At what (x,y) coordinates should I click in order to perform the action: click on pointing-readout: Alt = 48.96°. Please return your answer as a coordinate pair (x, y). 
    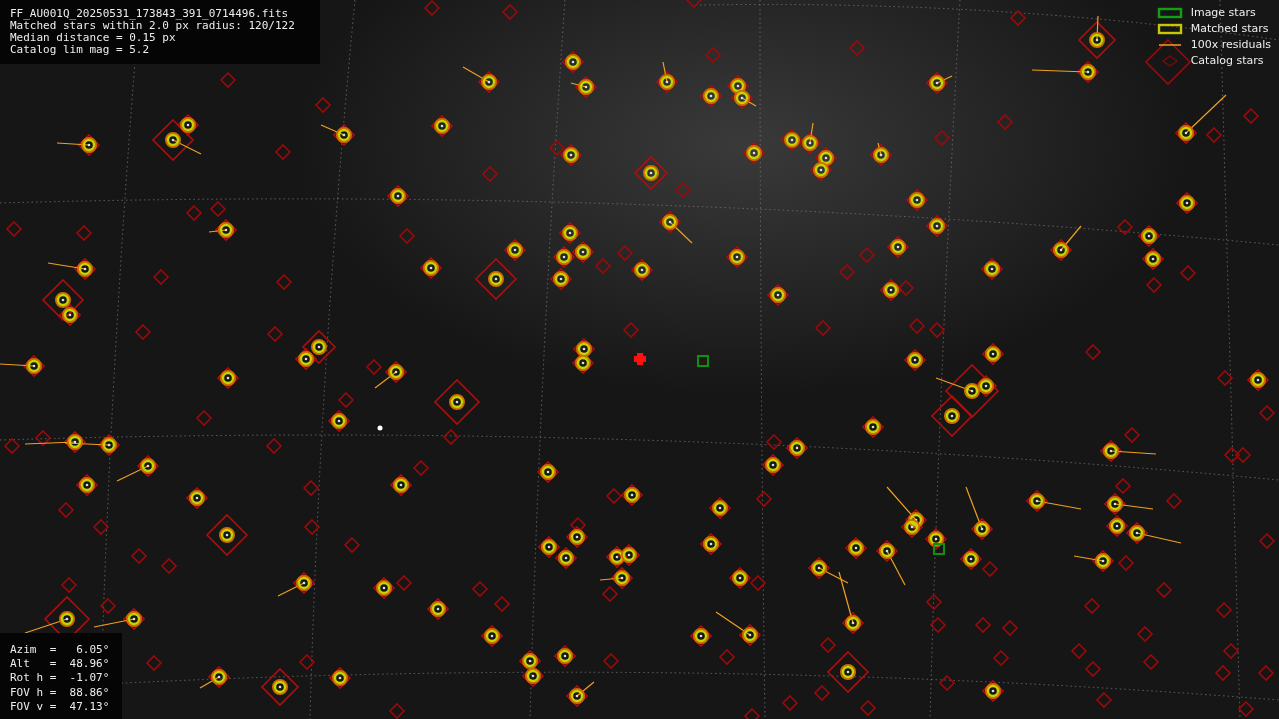
    Looking at the image, I should click on (60, 664).